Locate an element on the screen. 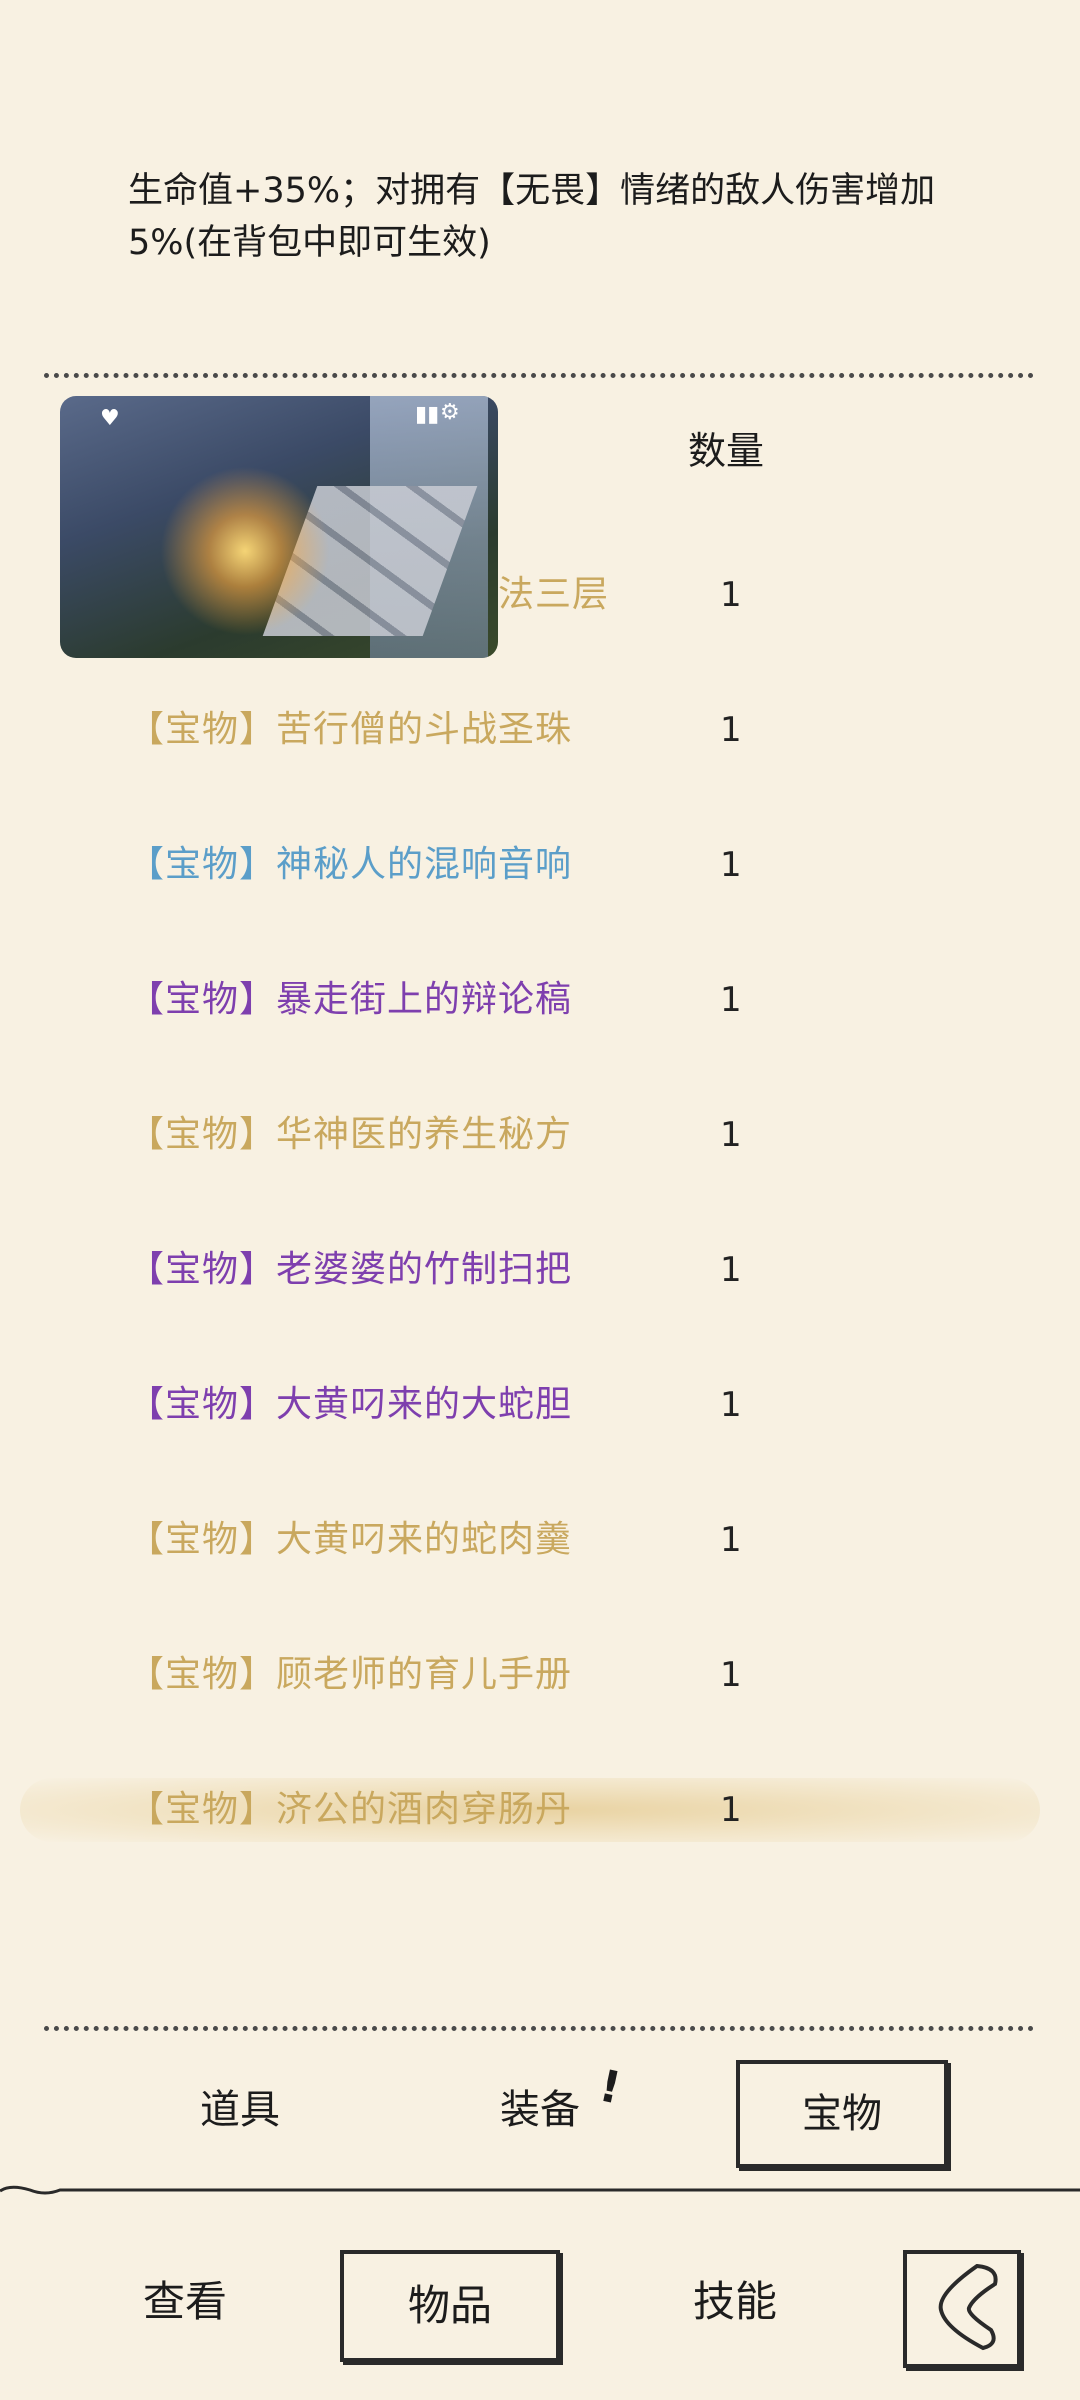  item-name: 【宝物】苦行僧的斗战圣珠 is located at coordinates (350, 729).